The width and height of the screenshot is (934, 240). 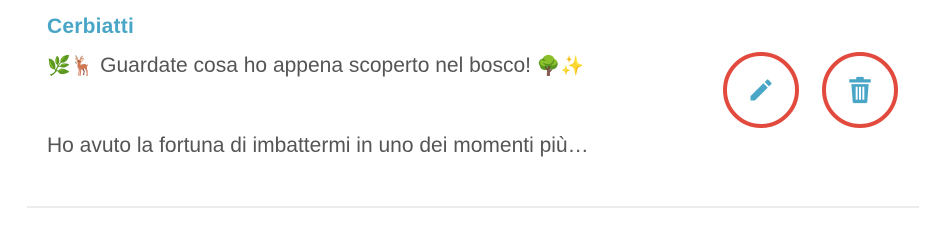 I want to click on tree-sparkles-emoji: 🌳✨, so click(x=560, y=66).